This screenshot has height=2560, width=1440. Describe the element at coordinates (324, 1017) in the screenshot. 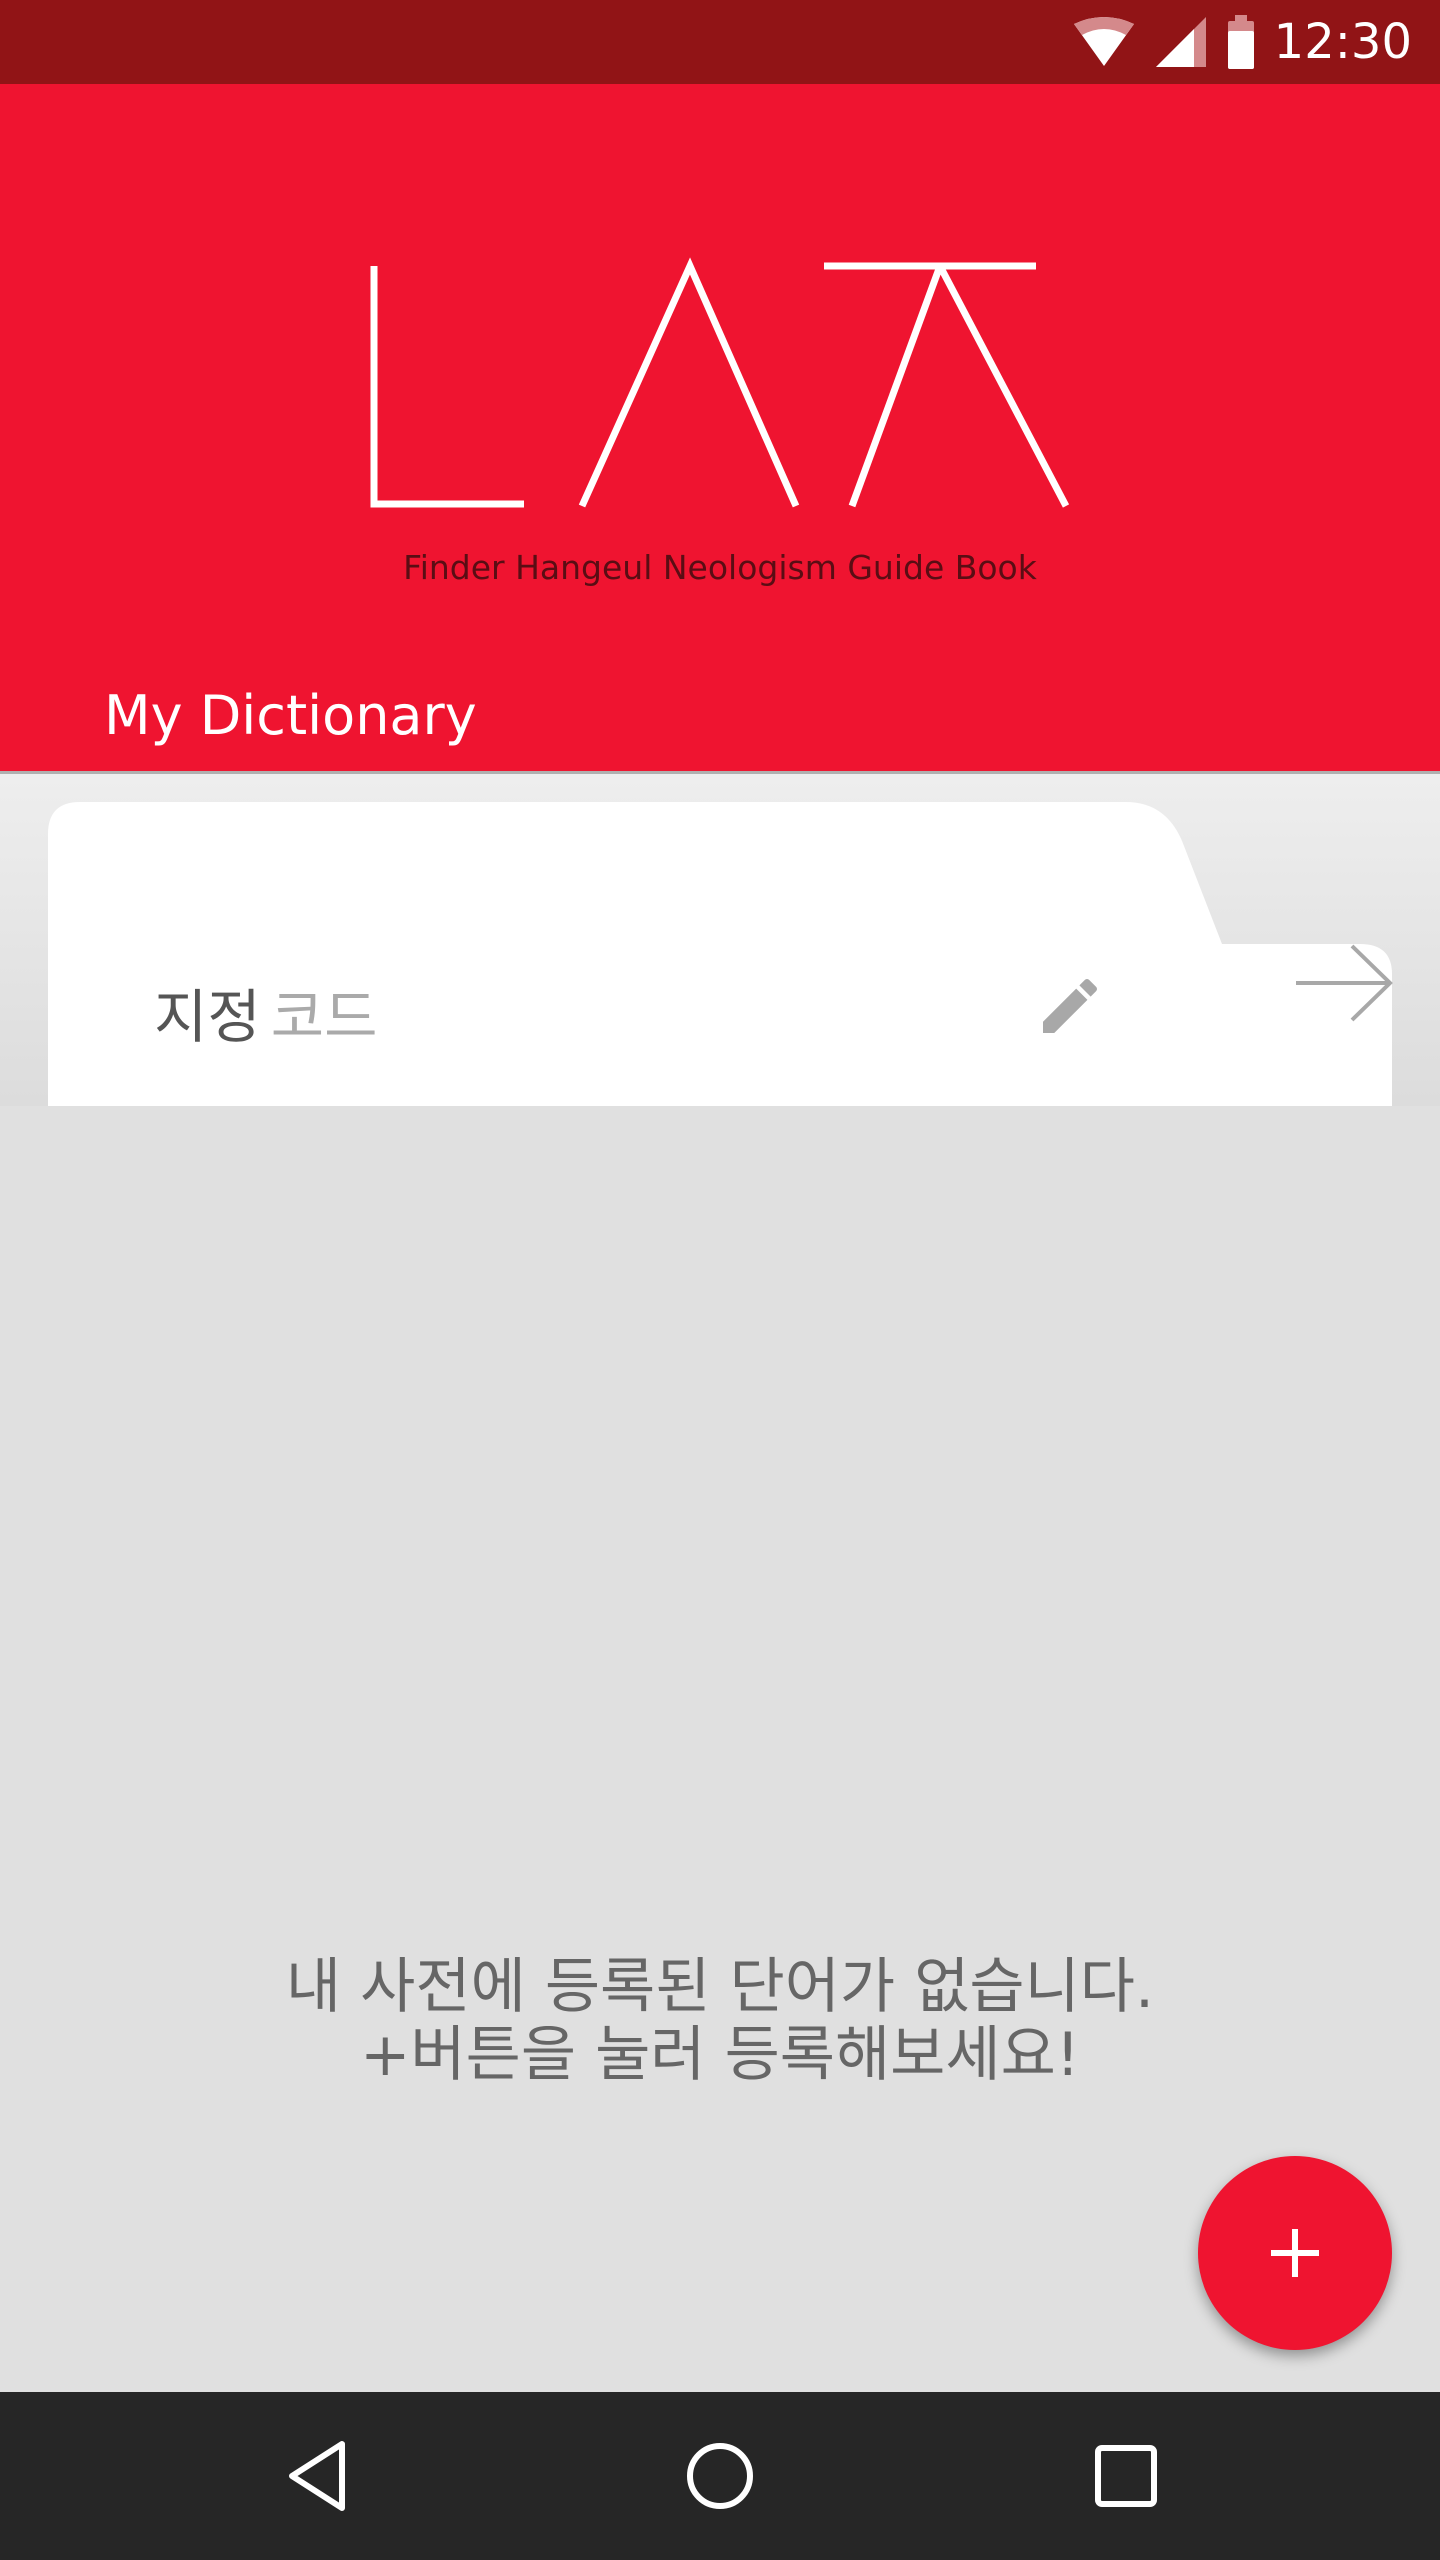

I see `tab-label-sub: 코드` at that location.